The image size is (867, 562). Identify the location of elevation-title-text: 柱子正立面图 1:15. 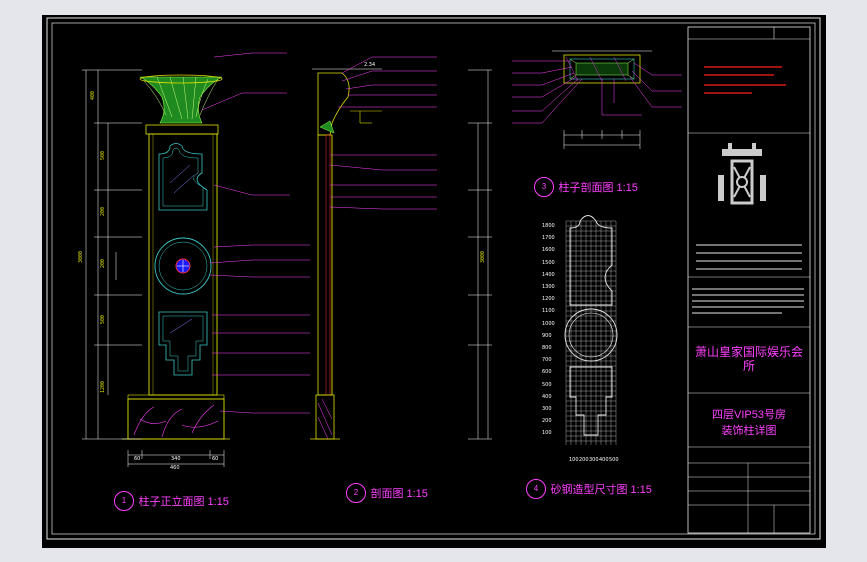
(183, 502).